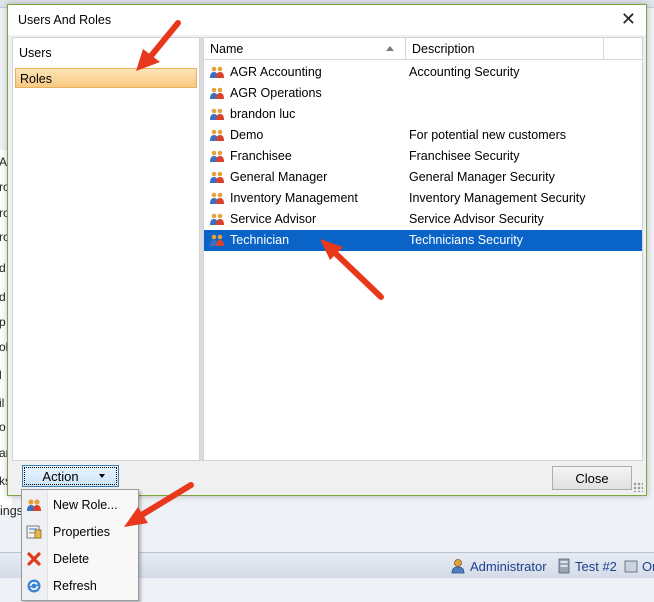 This screenshot has height=602, width=654. Describe the element at coordinates (508, 566) in the screenshot. I see `status-user-label: Administrator` at that location.